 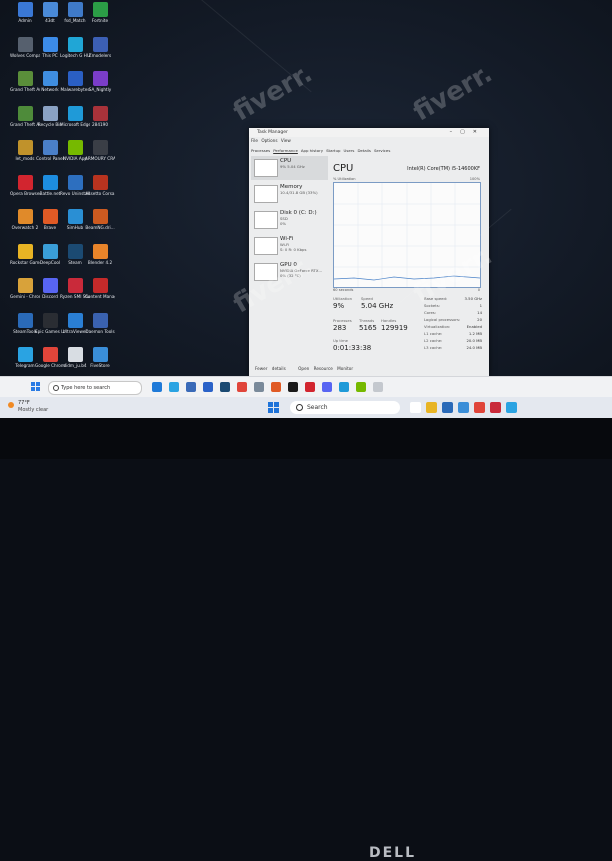 I want to click on search-label: Search, so click(x=317, y=407).